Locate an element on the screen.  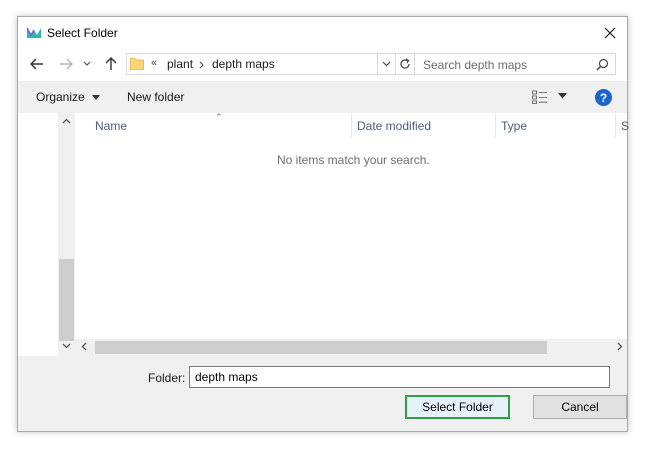
scroll-down-icon is located at coordinates (66, 346).